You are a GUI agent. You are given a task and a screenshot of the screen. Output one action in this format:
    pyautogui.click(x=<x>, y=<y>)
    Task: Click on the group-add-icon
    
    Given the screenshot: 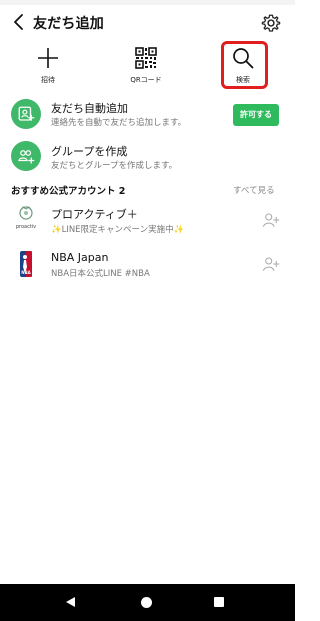 What is the action you would take?
    pyautogui.click(x=26, y=157)
    